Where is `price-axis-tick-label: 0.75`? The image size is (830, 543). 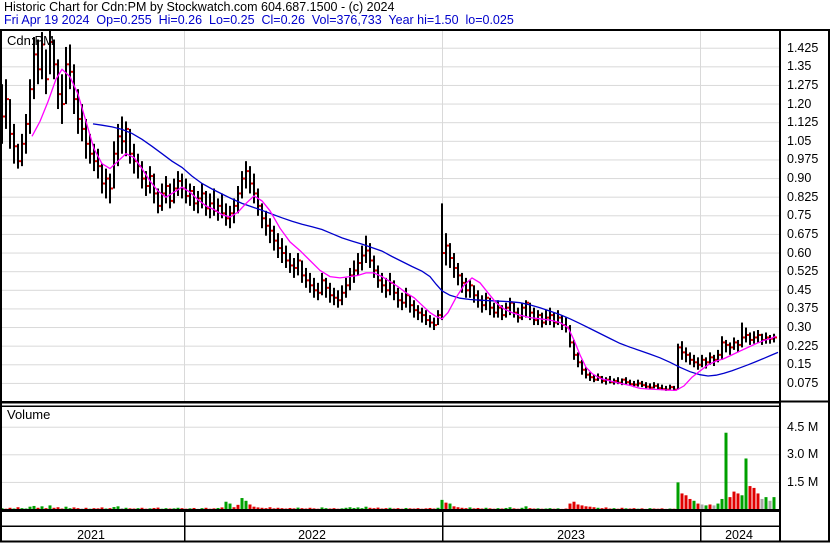 price-axis-tick-label: 0.75 is located at coordinates (799, 215).